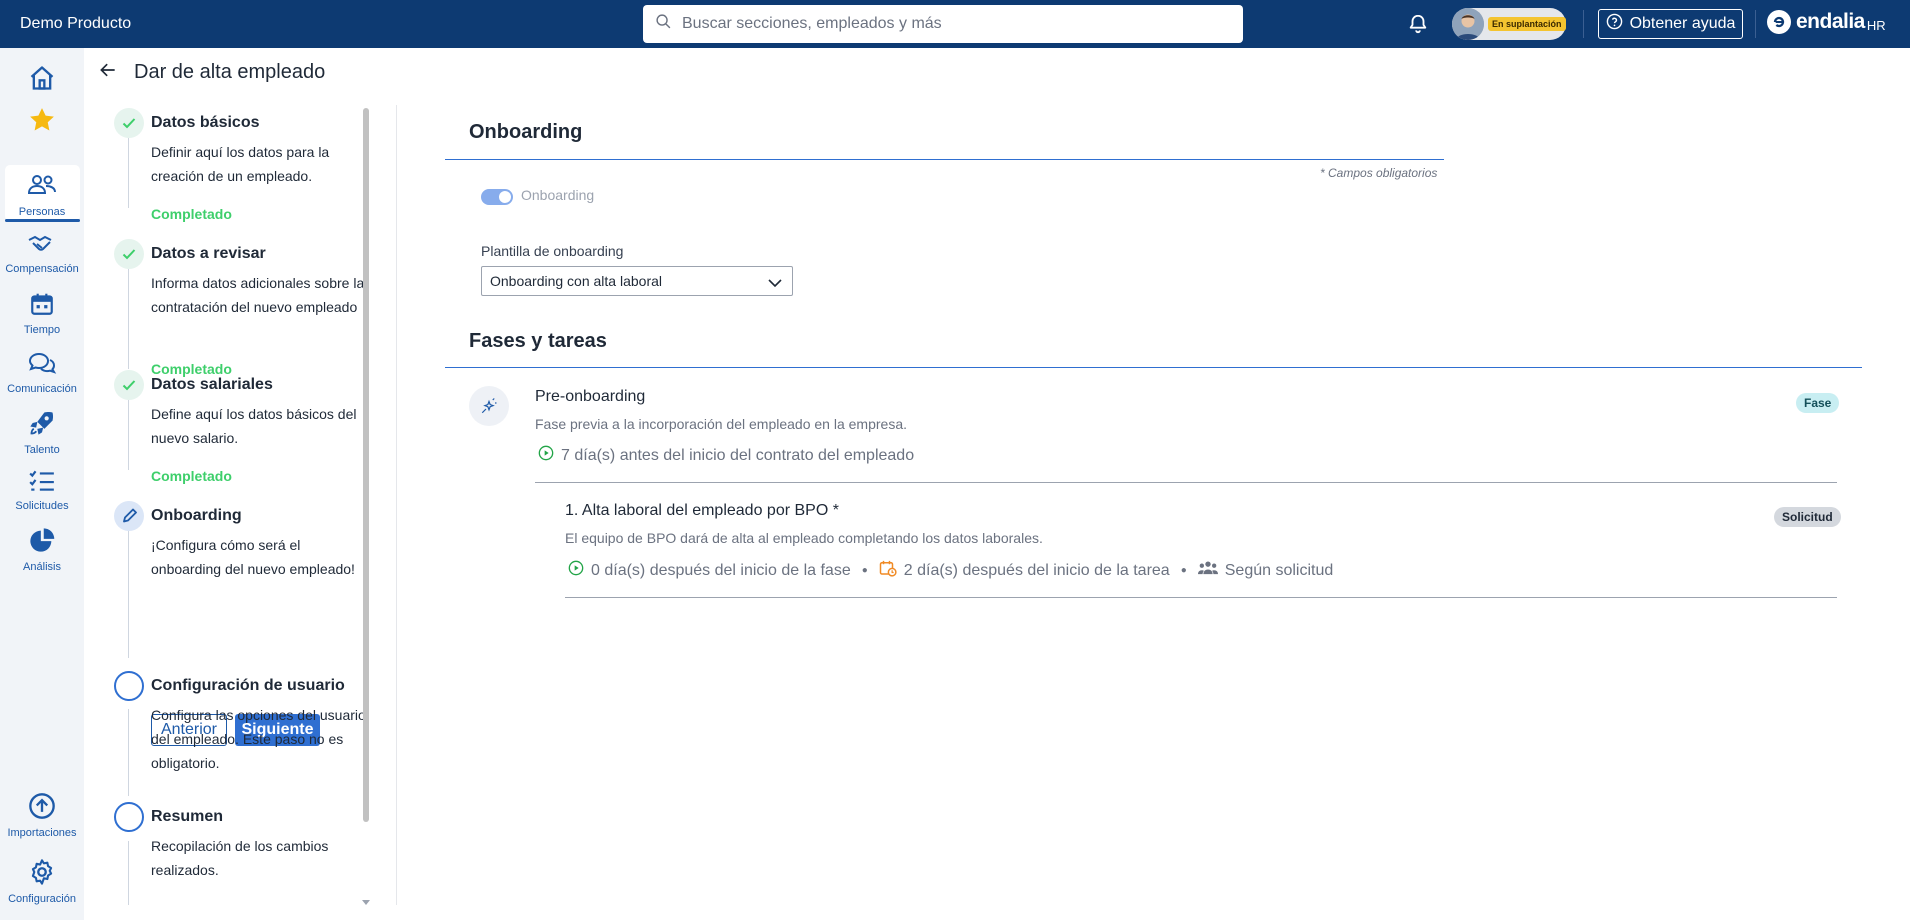 This screenshot has width=1910, height=920. I want to click on task-badge: Solicitud, so click(1807, 517).